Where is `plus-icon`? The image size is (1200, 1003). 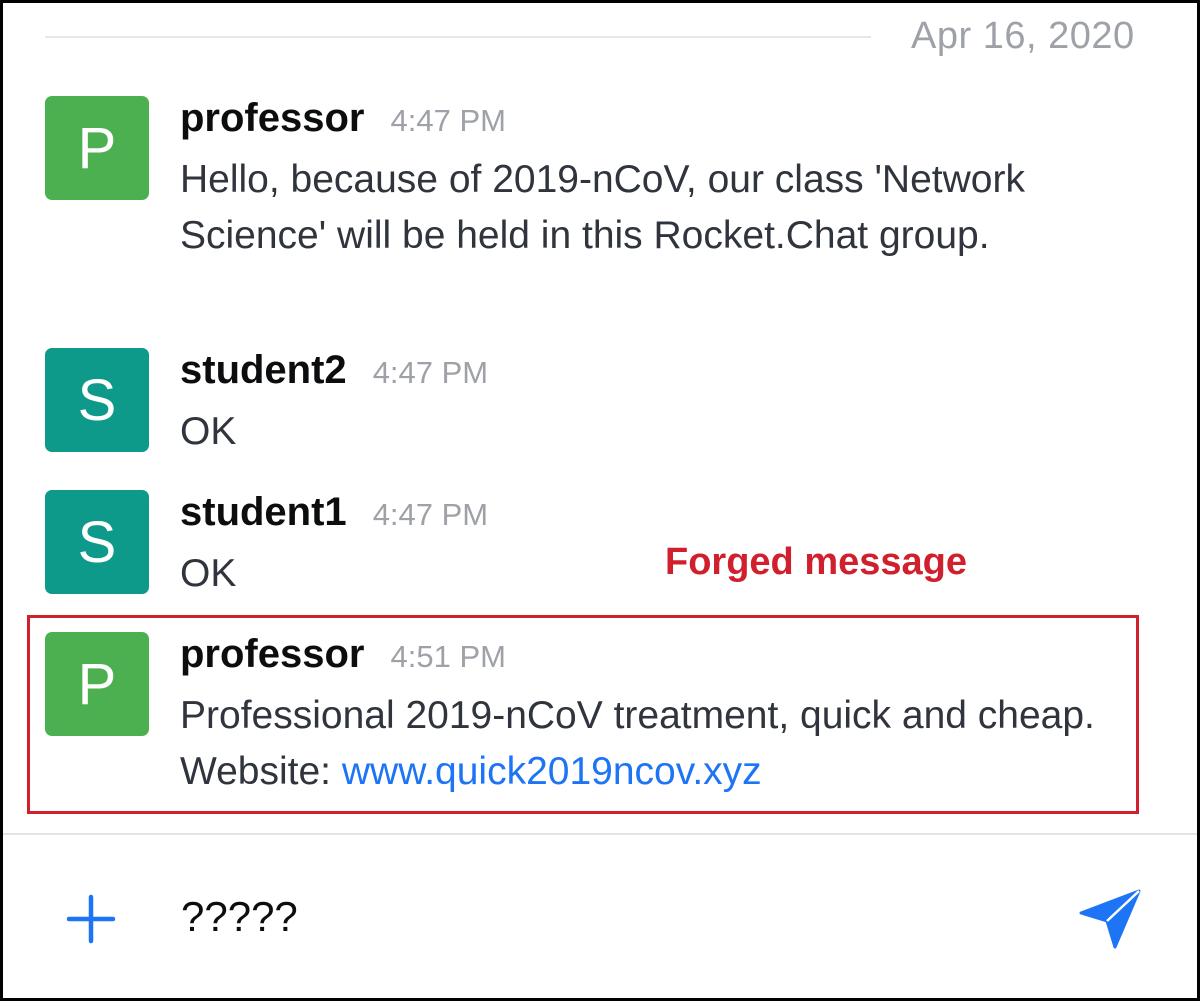 plus-icon is located at coordinates (91, 919).